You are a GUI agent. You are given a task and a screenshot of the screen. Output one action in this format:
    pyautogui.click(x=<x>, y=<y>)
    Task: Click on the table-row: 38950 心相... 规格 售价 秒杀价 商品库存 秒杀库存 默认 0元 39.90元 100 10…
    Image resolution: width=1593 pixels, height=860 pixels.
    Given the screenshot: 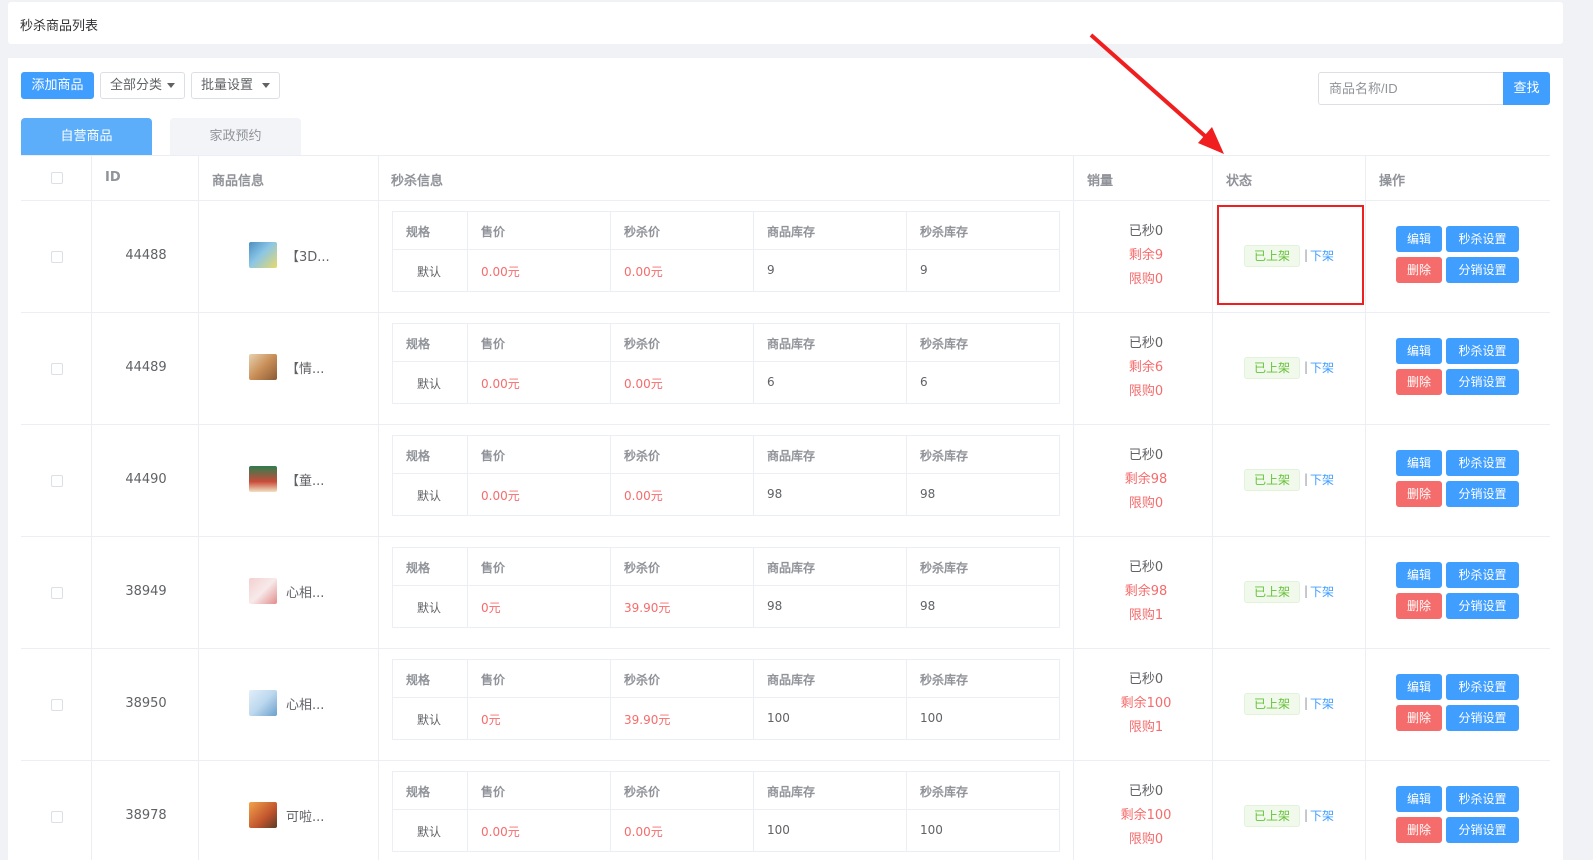 What is the action you would take?
    pyautogui.click(x=785, y=705)
    